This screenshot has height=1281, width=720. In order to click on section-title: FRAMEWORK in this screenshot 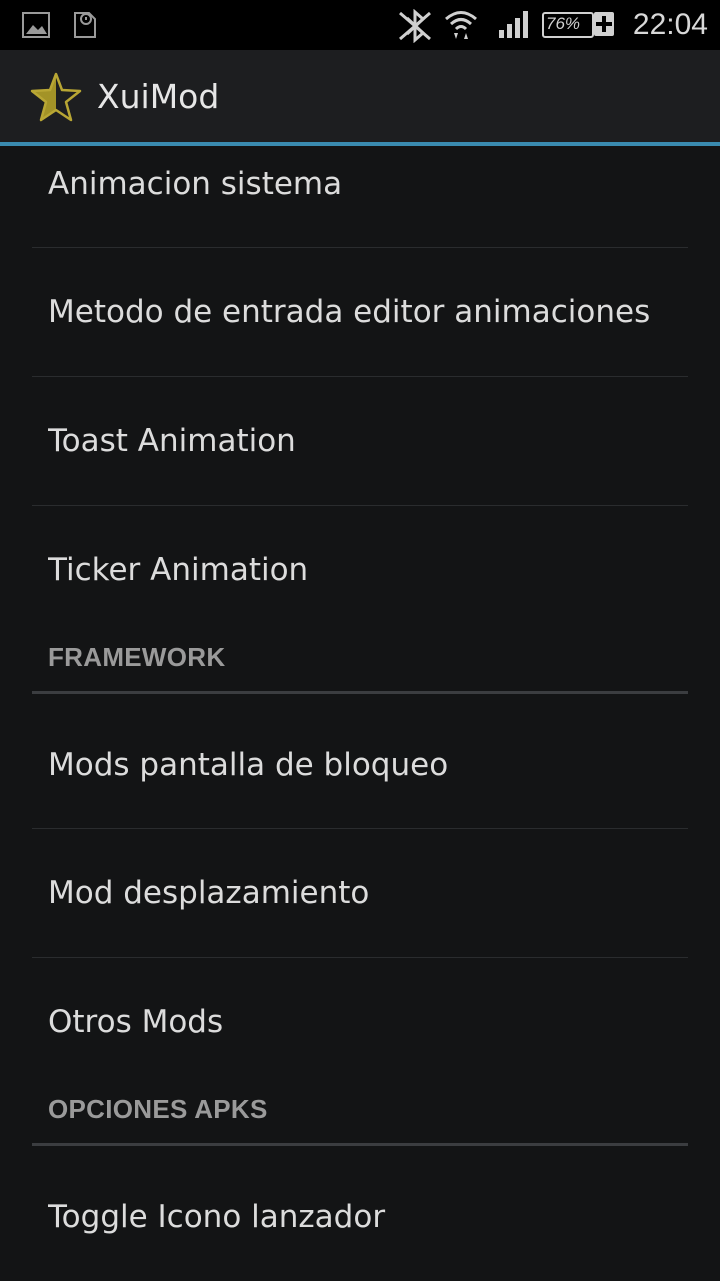, I will do `click(137, 657)`.